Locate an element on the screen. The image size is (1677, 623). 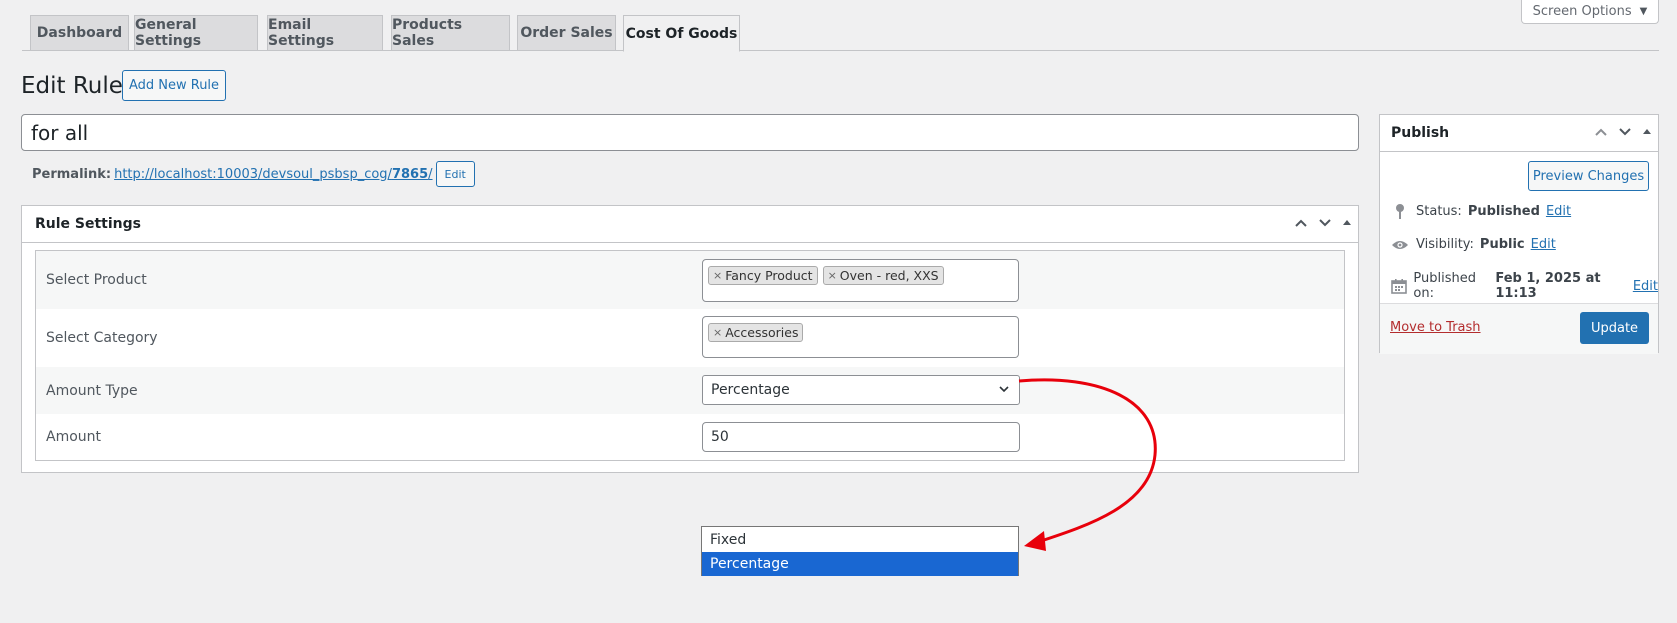
eye-icon is located at coordinates (1400, 245).